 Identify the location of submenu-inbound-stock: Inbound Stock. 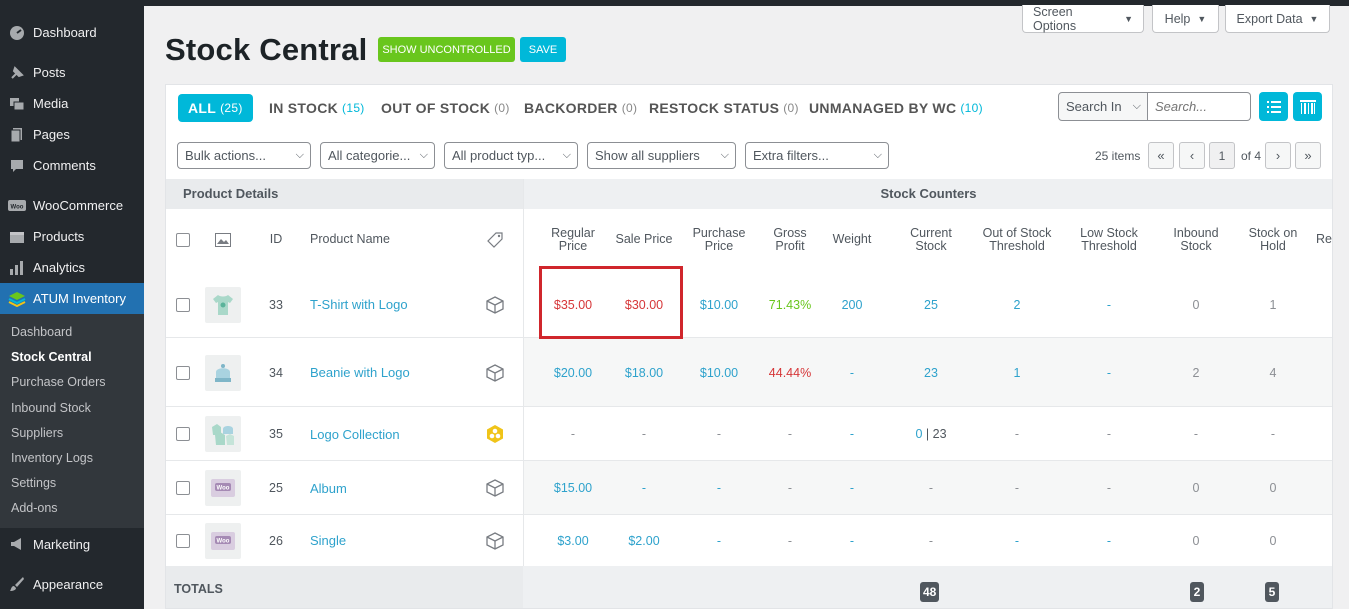
(72, 408).